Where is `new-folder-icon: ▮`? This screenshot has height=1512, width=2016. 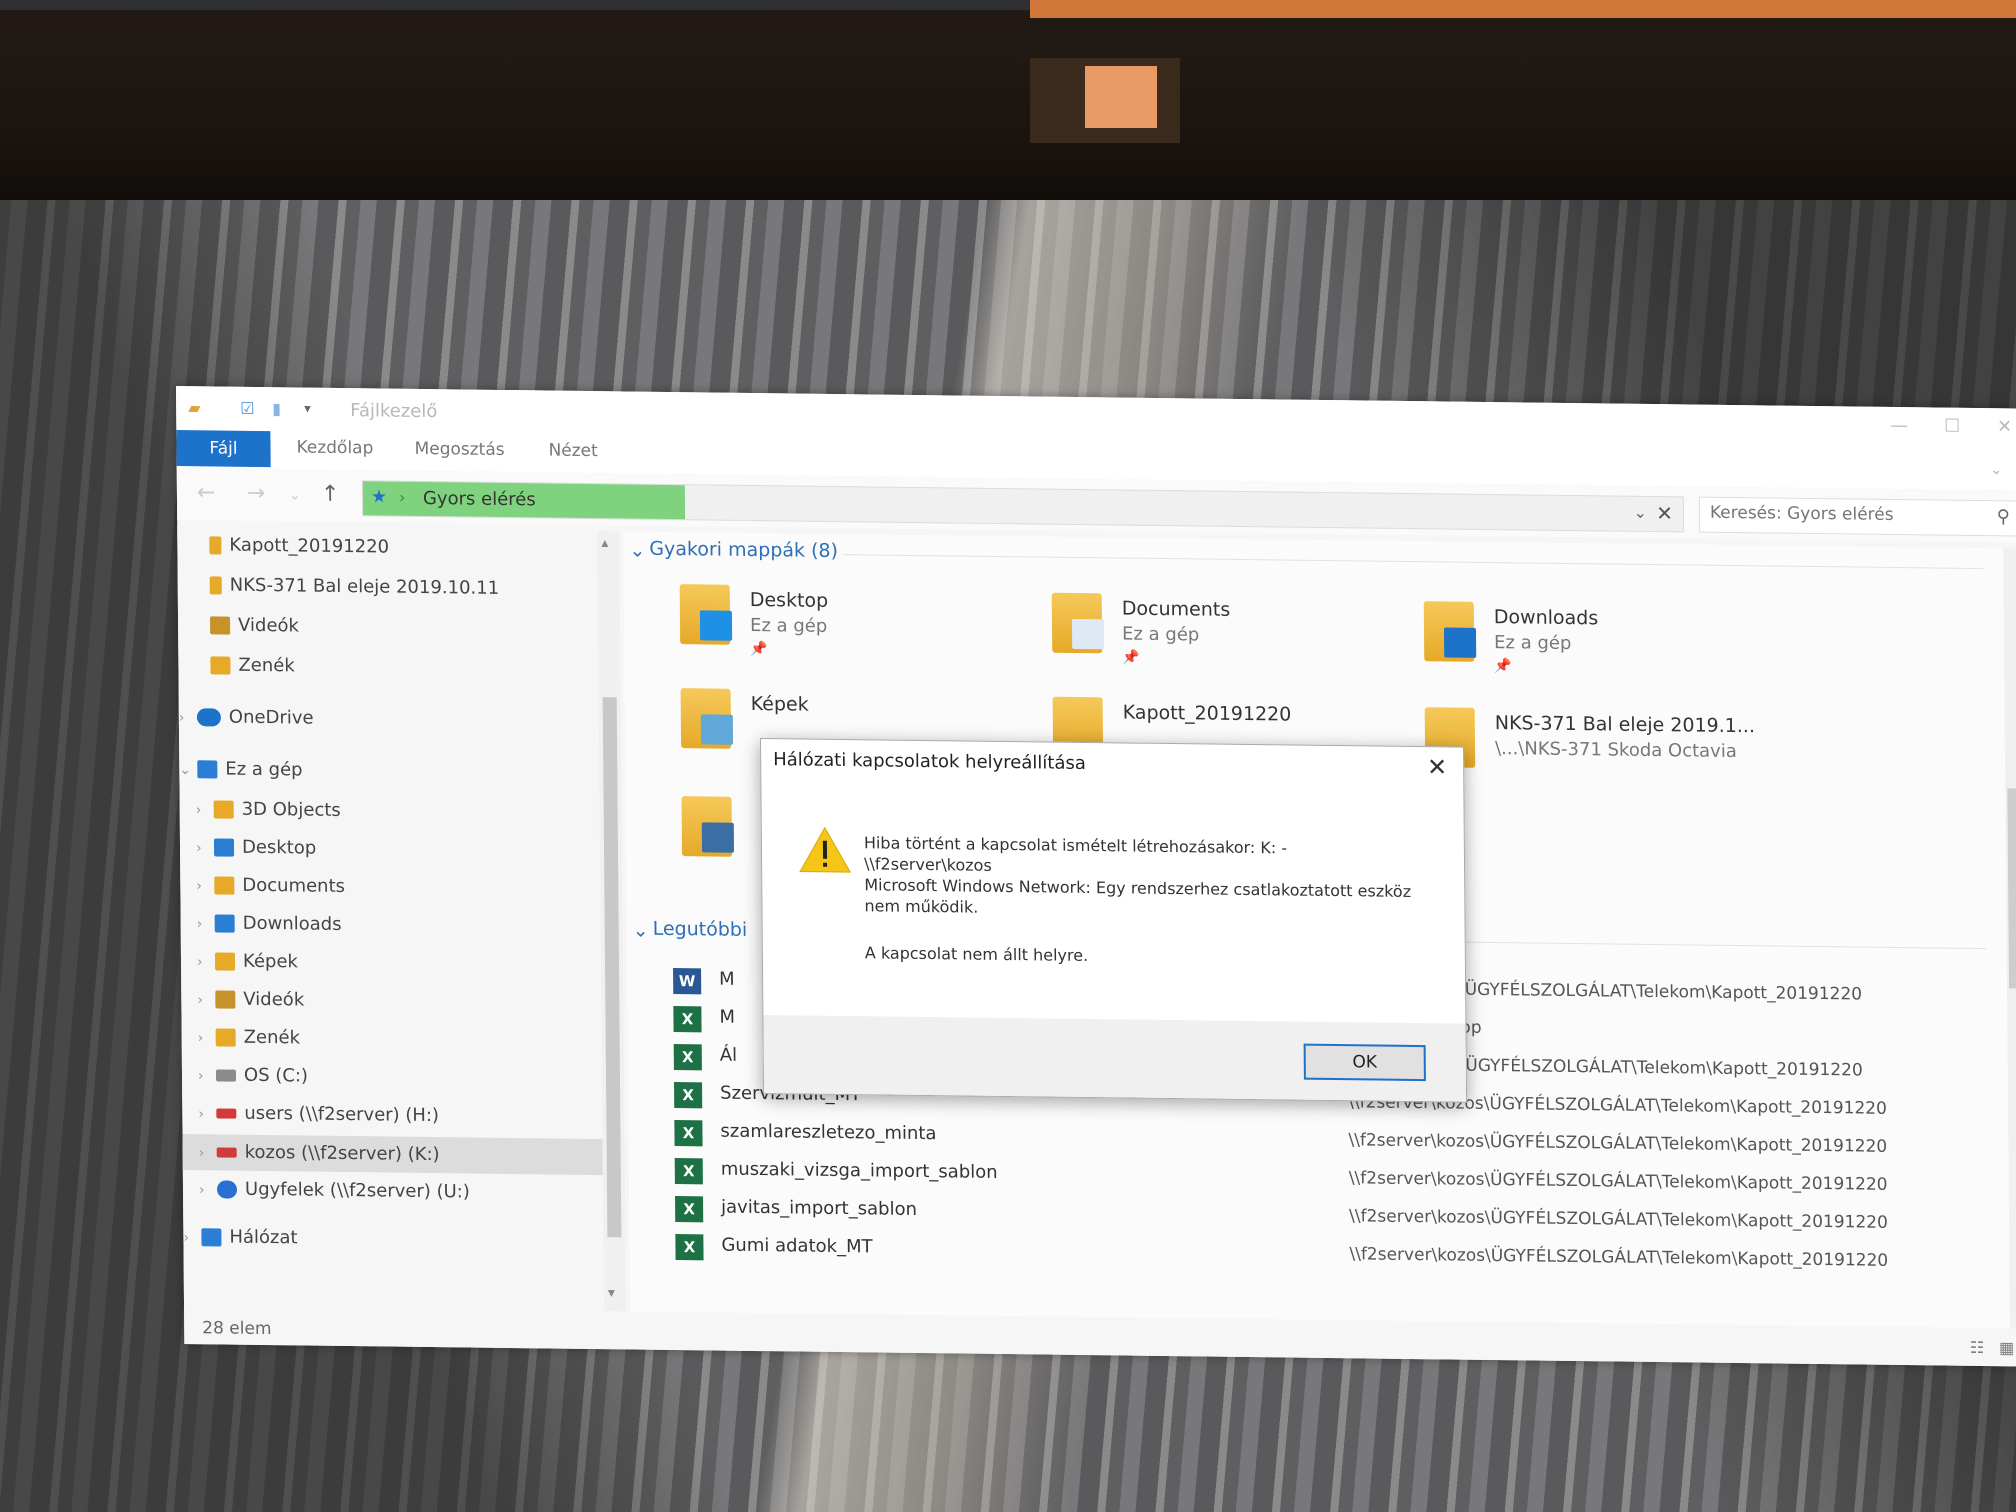
new-folder-icon: ▮ is located at coordinates (276, 408).